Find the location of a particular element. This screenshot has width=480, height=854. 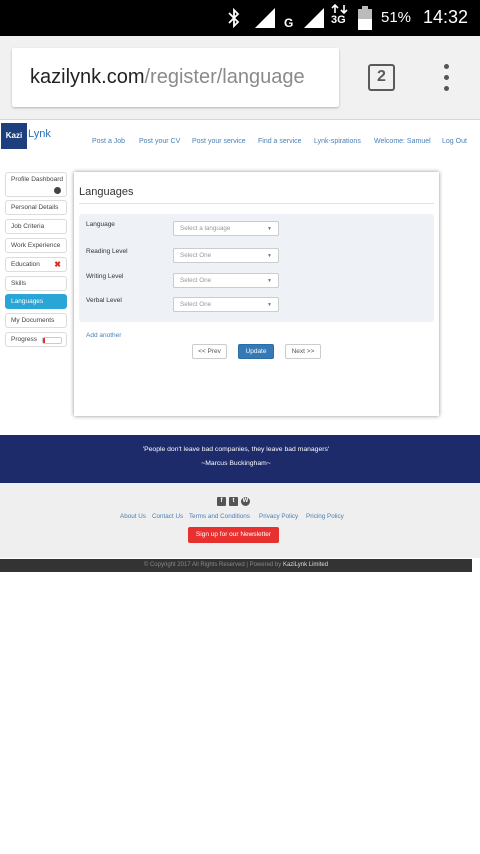

sidebar-item-skills: Skills is located at coordinates (36, 283).